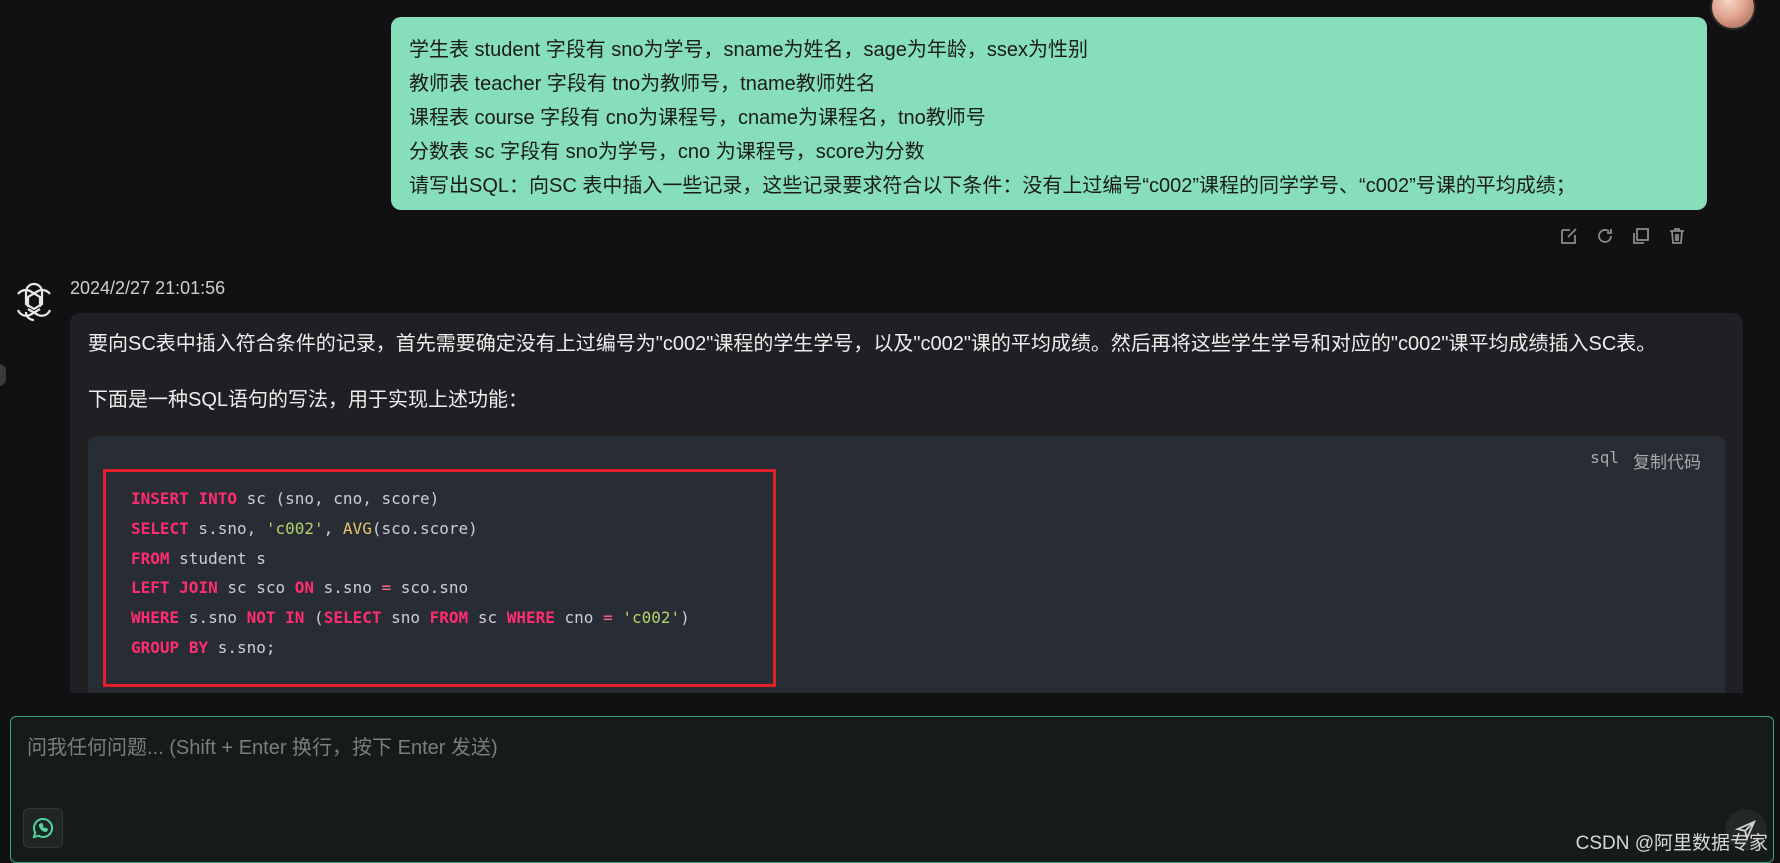 This screenshot has height=863, width=1780. I want to click on assistant-paragraph: 下面是一种SQL语句的写法，用于实现上述功能：, so click(308, 400).